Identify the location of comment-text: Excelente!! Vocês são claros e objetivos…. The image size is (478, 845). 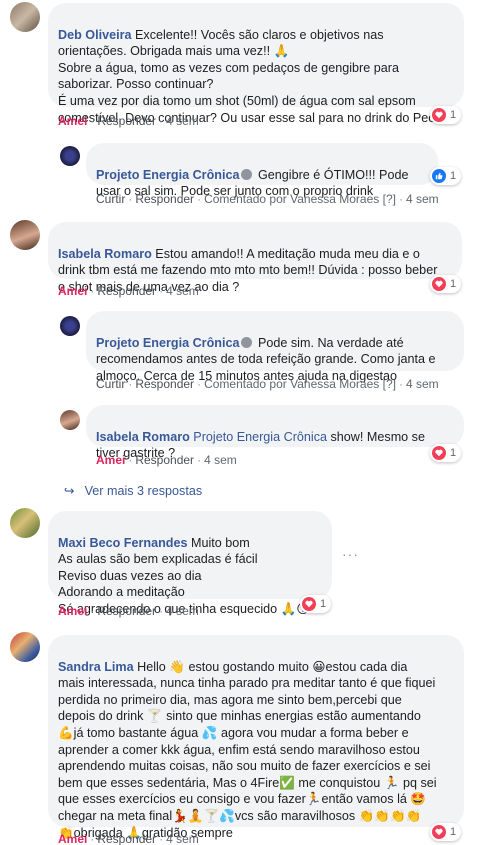
(250, 76).